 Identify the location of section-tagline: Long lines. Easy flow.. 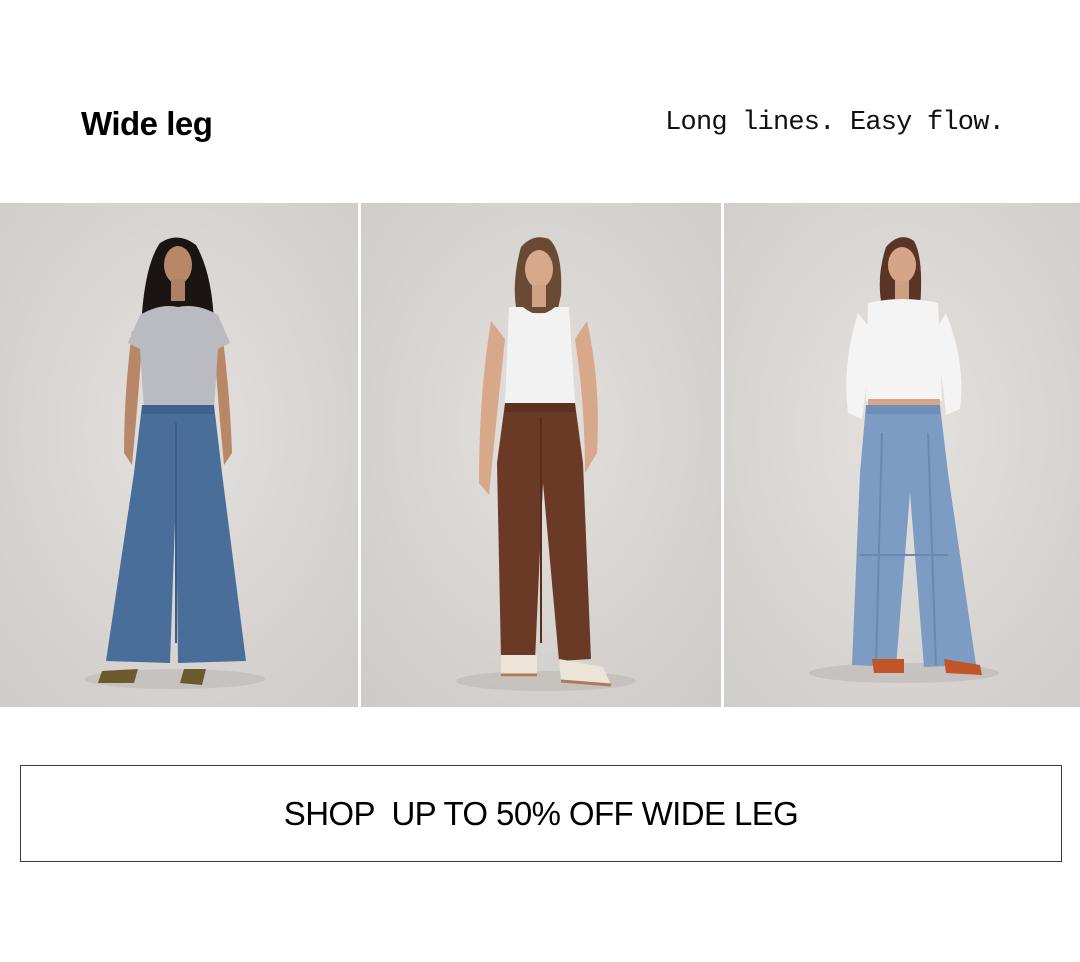
(835, 123).